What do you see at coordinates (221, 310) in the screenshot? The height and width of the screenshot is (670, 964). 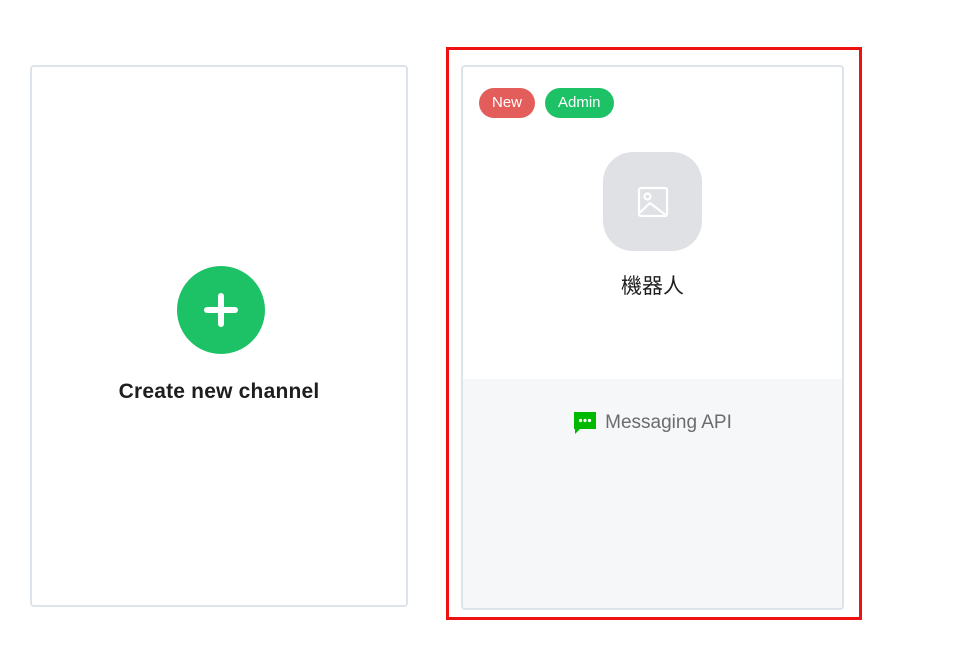 I see `plus-icon` at bounding box center [221, 310].